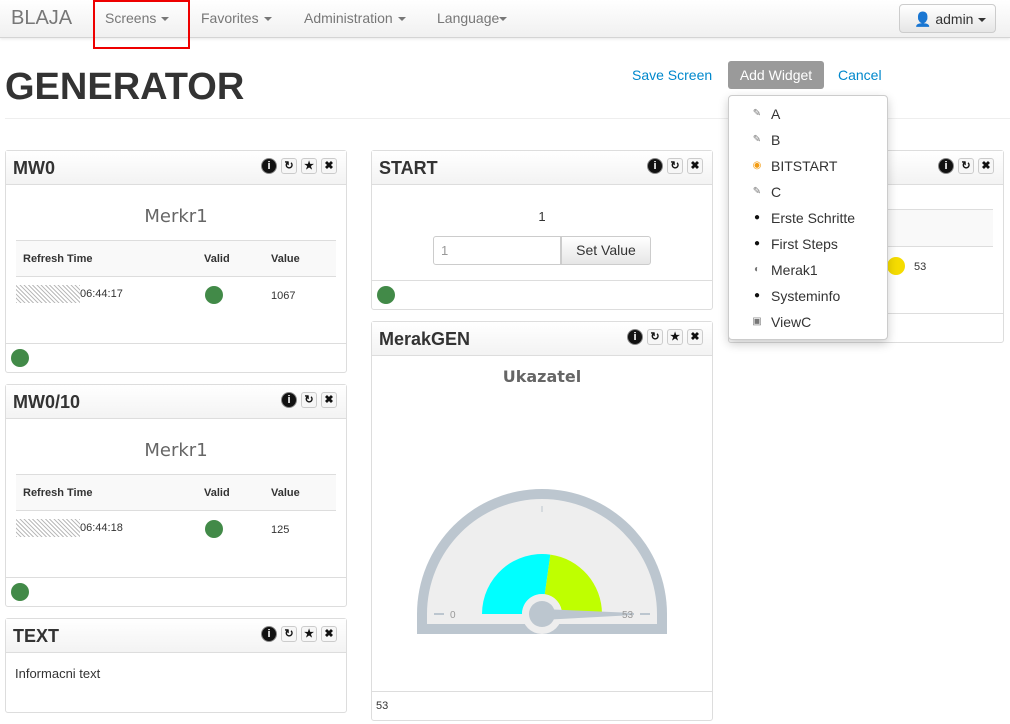  Describe the element at coordinates (757, 321) in the screenshot. I see `window-icon: ▣` at that location.